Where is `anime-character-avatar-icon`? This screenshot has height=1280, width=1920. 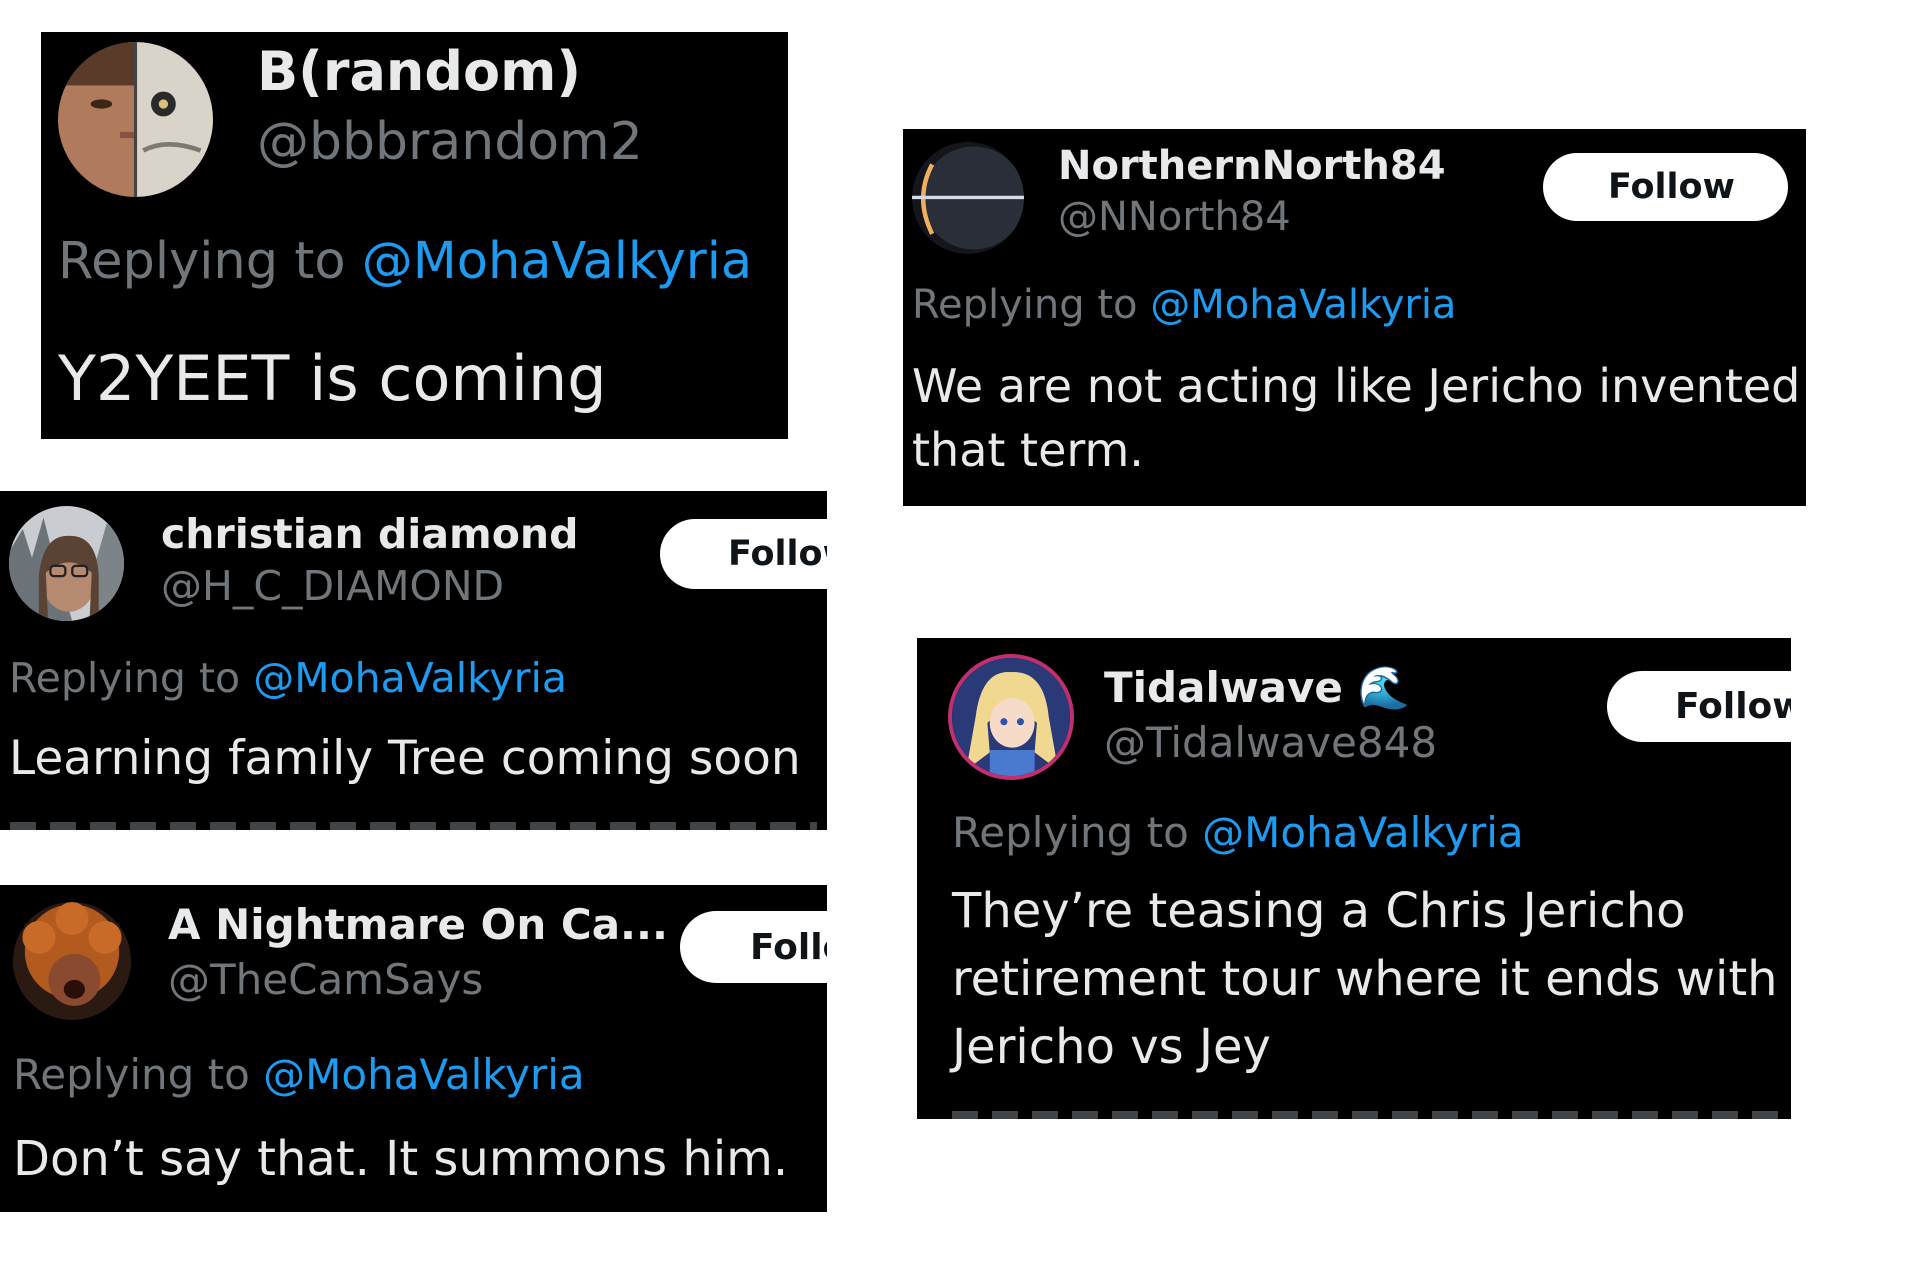
anime-character-avatar-icon is located at coordinates (1011, 717).